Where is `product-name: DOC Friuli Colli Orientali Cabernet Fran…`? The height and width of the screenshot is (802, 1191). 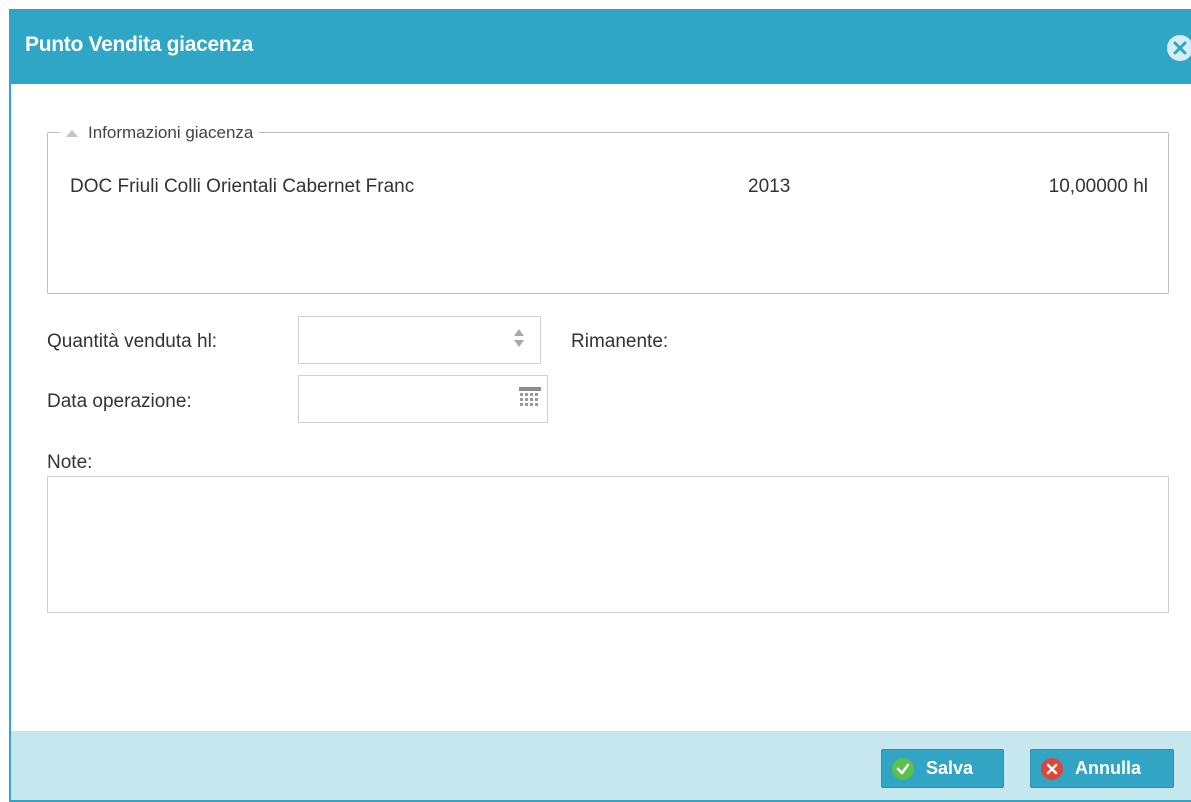 product-name: DOC Friuli Colli Orientali Cabernet Fran… is located at coordinates (242, 186).